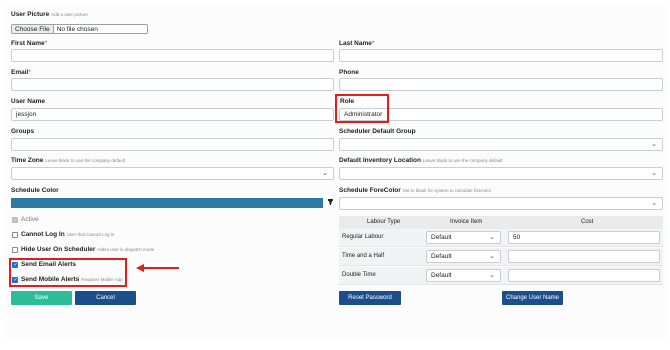  What do you see at coordinates (466, 222) in the screenshot?
I see `col-invoice-item: Invoice Item` at bounding box center [466, 222].